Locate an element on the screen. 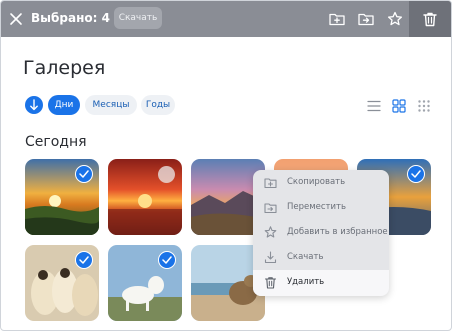 The width and height of the screenshot is (452, 331). menu-item-favorite: Добавить в избранное is located at coordinates (321, 232).